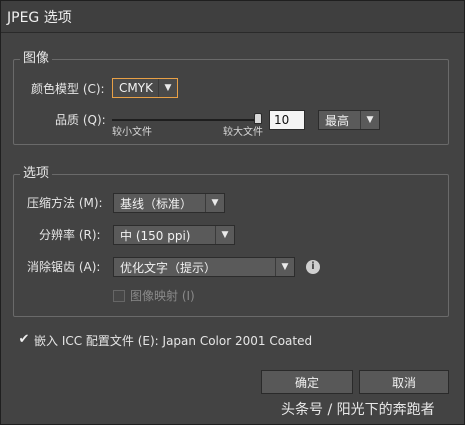 This screenshot has height=425, width=465. What do you see at coordinates (404, 382) in the screenshot?
I see `cancel-button: 取消` at bounding box center [404, 382].